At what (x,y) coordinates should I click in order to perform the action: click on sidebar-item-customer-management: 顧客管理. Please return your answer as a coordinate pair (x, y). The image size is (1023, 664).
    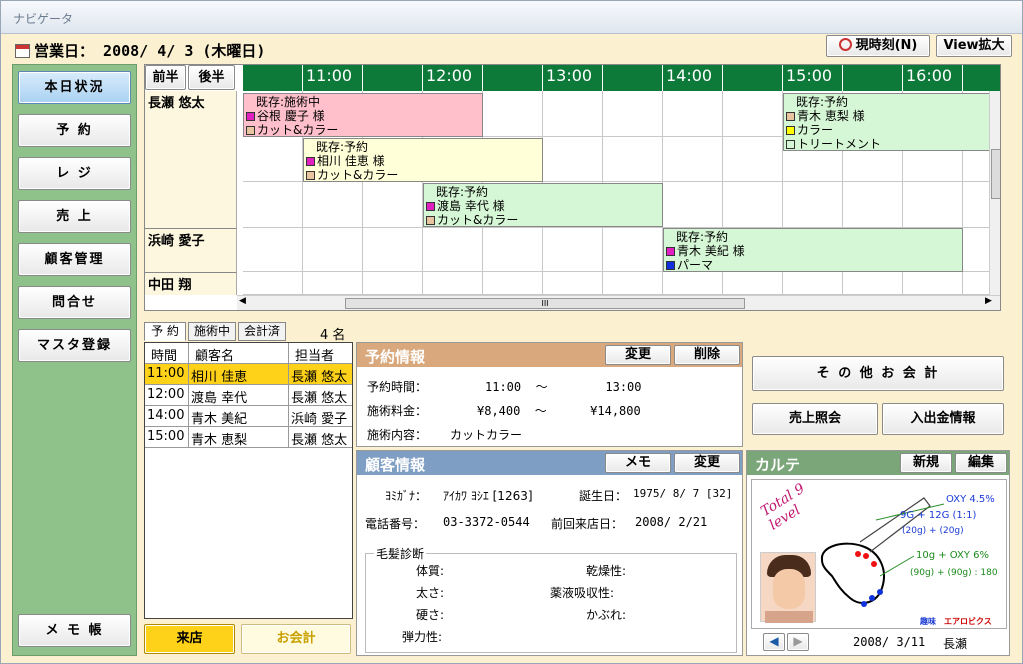
    Looking at the image, I should click on (74, 259).